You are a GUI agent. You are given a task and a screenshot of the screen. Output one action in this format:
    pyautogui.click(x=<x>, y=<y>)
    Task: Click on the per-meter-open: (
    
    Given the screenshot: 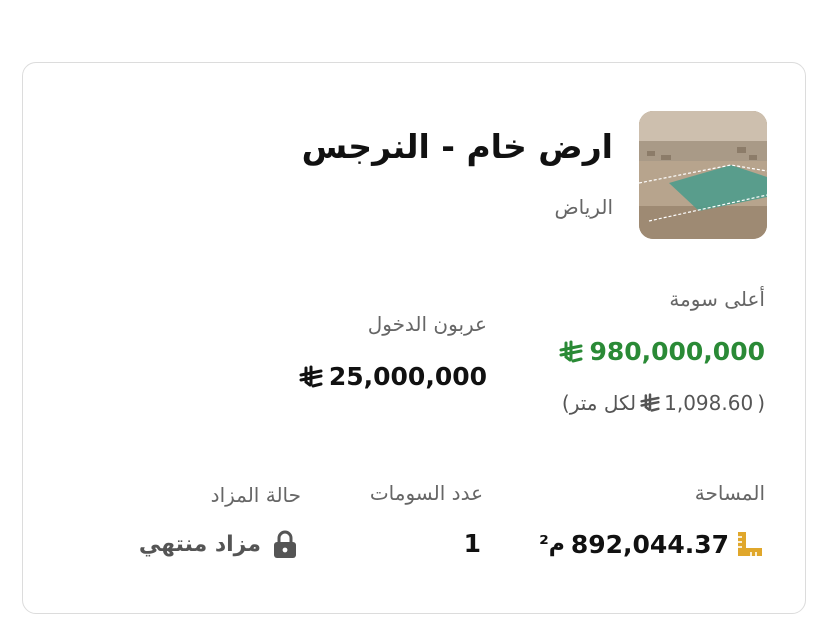 What is the action you would take?
    pyautogui.click(x=761, y=403)
    